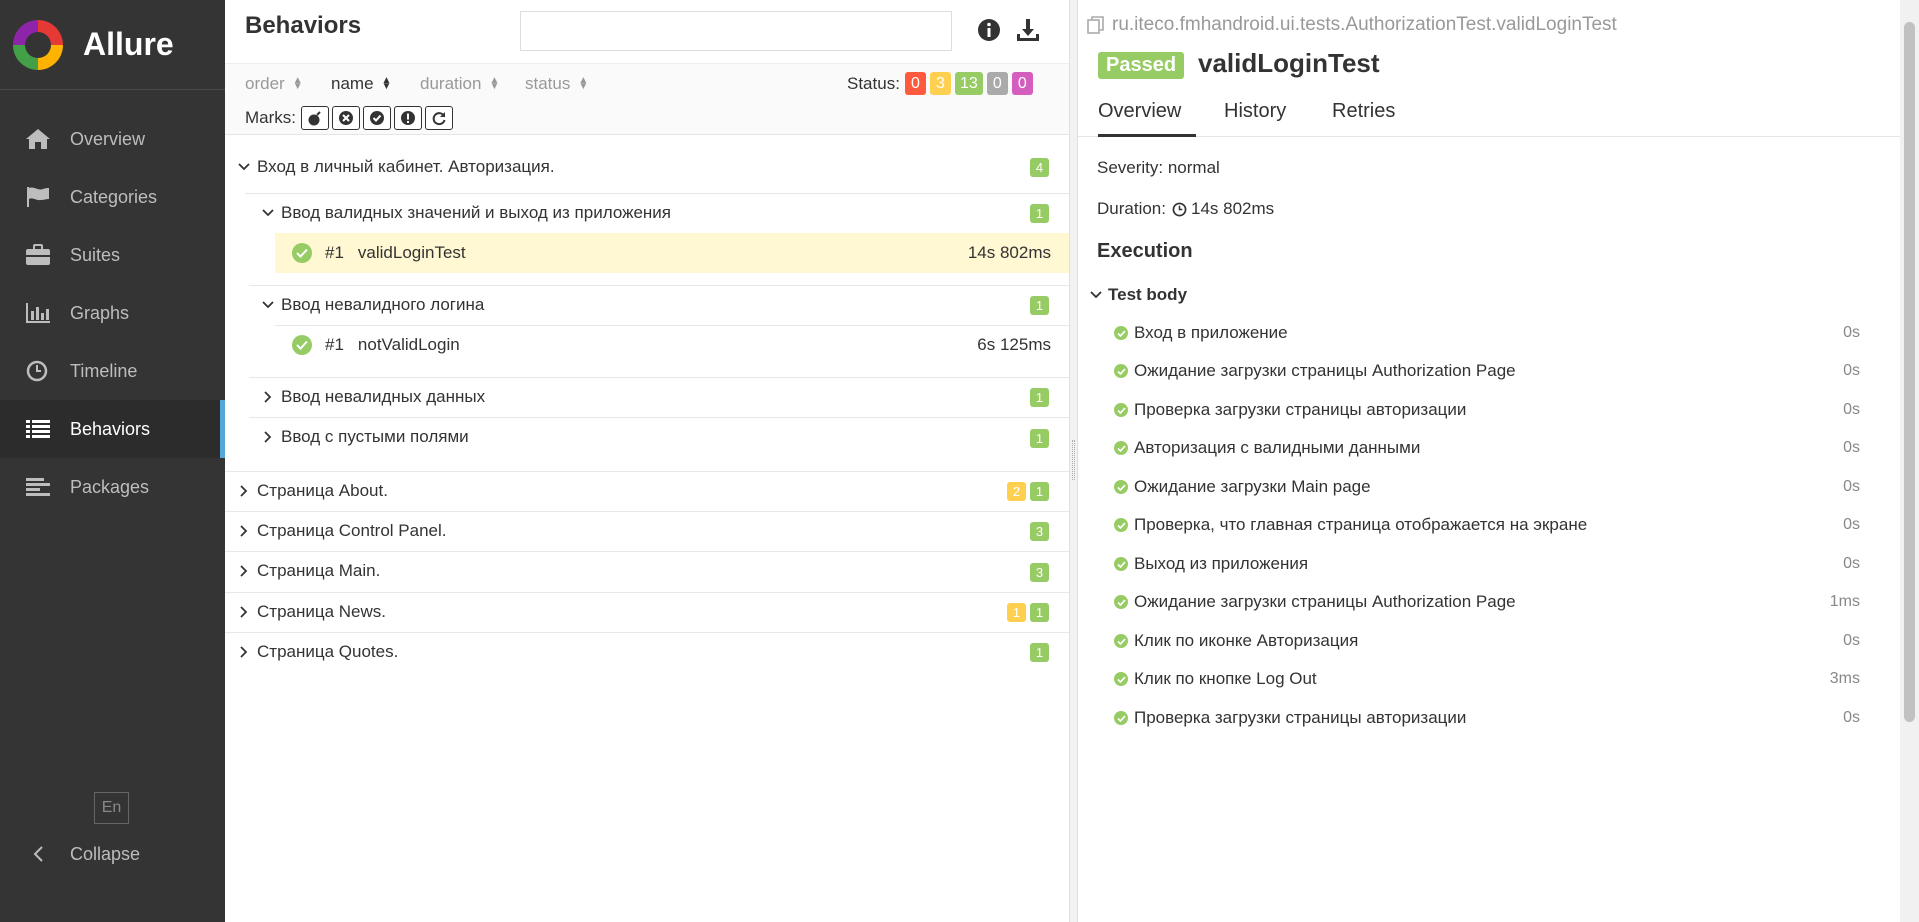  I want to click on step-duration: 3ms, so click(1844, 678).